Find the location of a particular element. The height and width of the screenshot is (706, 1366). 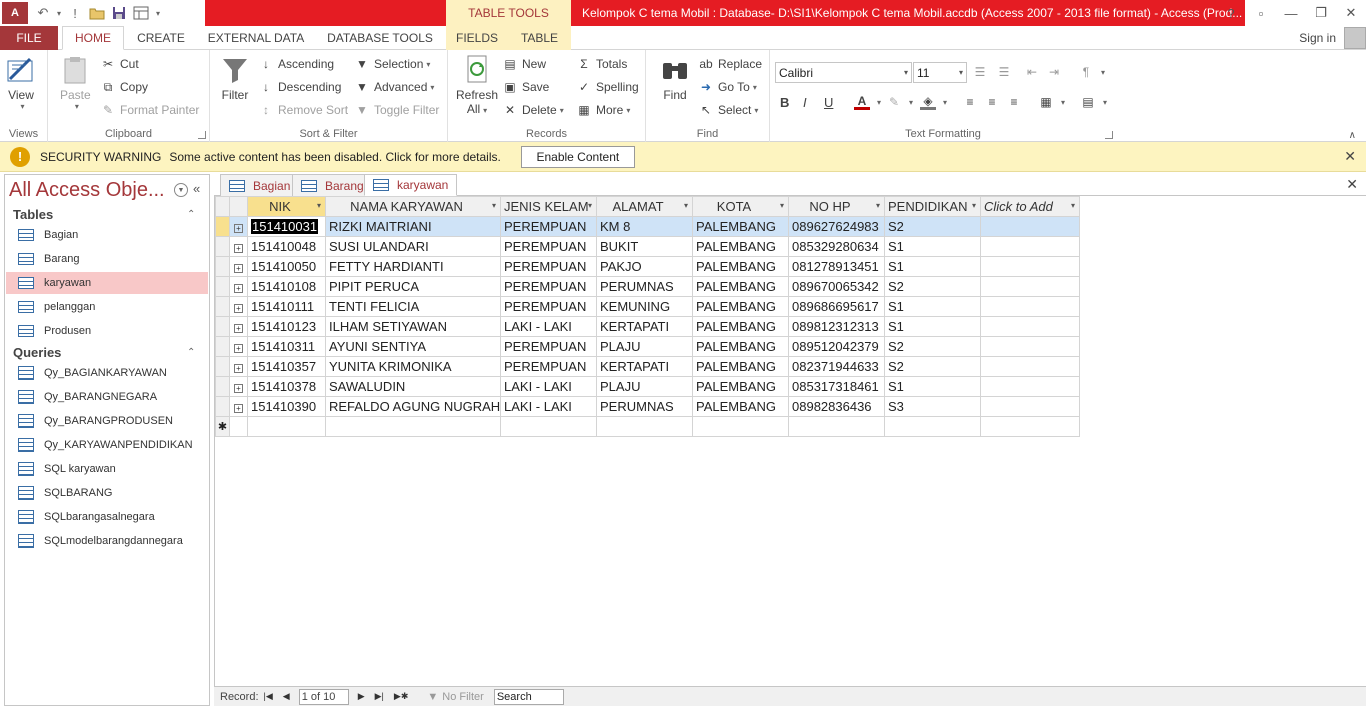

doc-tab-barang: Barang is located at coordinates (332, 185).